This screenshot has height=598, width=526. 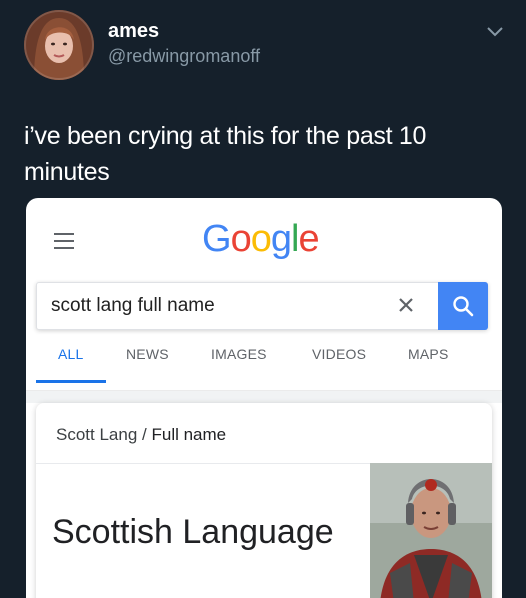 What do you see at coordinates (495, 32) in the screenshot?
I see `chevron-down-icon` at bounding box center [495, 32].